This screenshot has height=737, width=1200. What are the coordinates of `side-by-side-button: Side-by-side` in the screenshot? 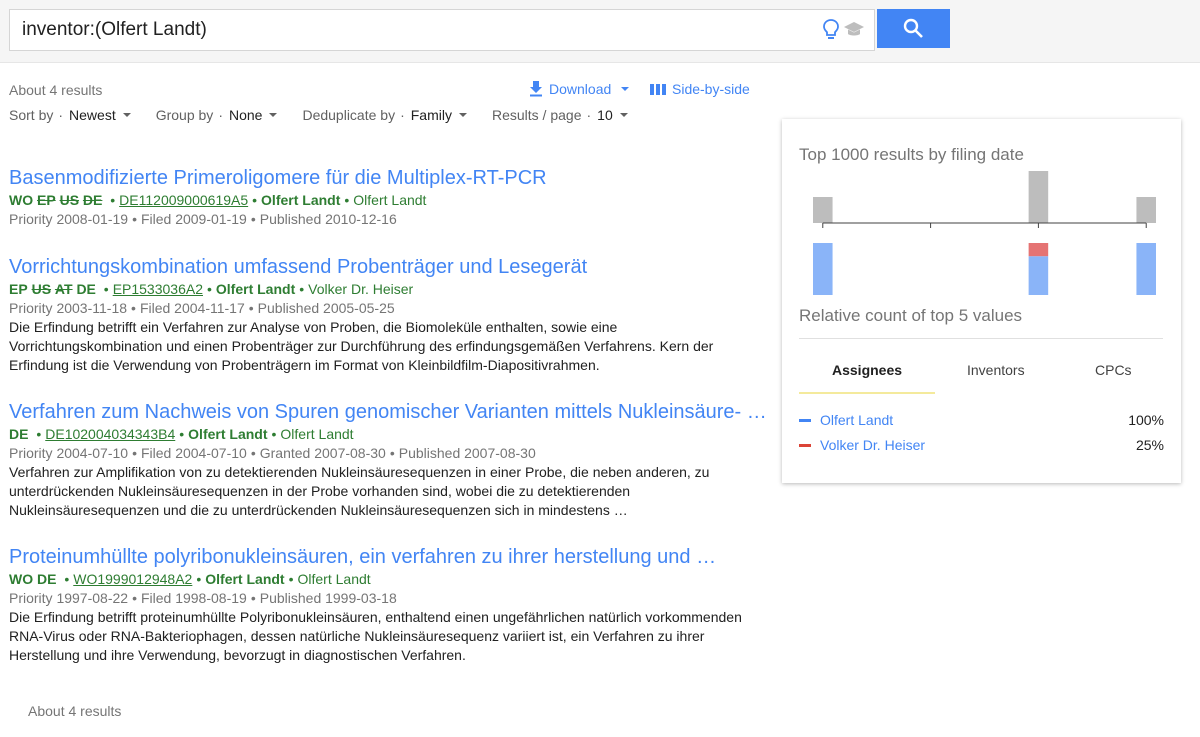 It's located at (700, 89).